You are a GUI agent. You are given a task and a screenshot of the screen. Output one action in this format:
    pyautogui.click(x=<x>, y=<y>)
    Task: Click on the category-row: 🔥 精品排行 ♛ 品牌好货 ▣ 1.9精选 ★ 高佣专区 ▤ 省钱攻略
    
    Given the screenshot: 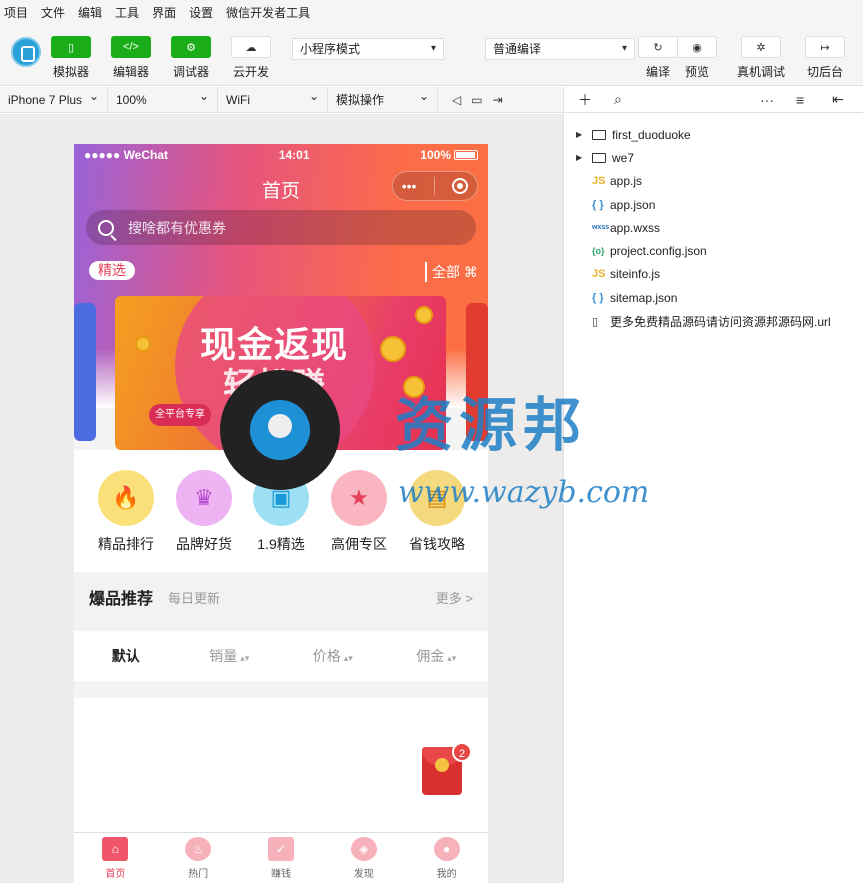 What is the action you would take?
    pyautogui.click(x=281, y=511)
    